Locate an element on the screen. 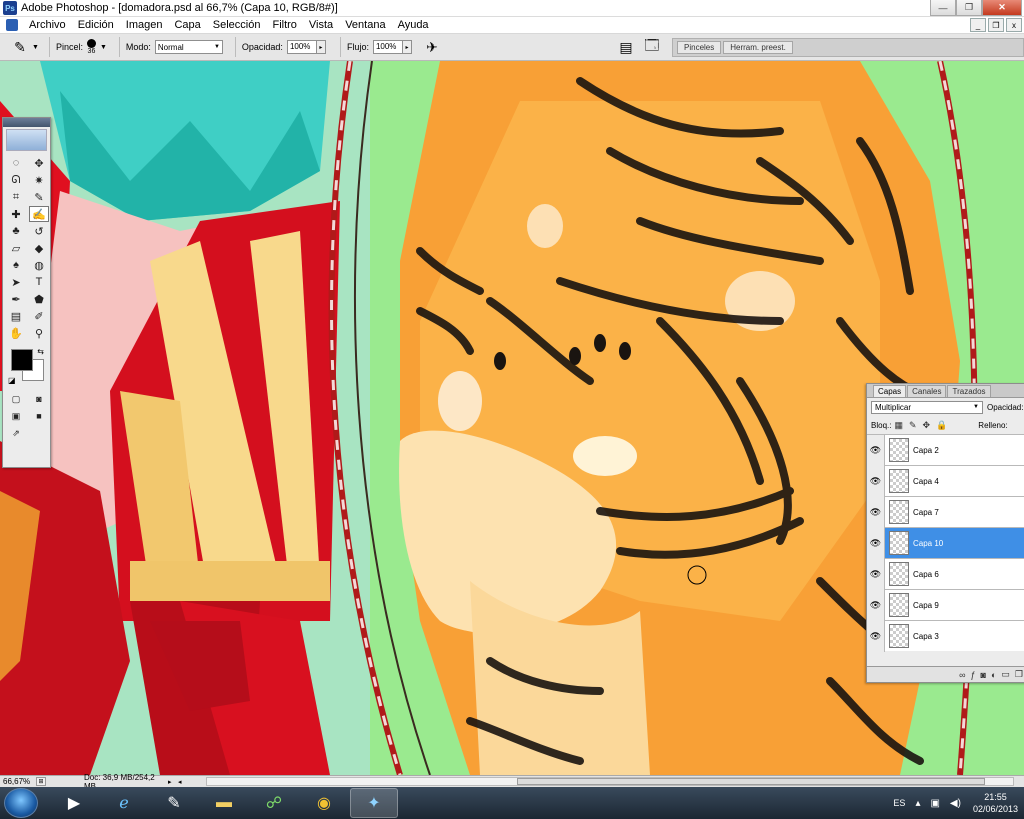  scrollbar-thumb is located at coordinates (751, 781).